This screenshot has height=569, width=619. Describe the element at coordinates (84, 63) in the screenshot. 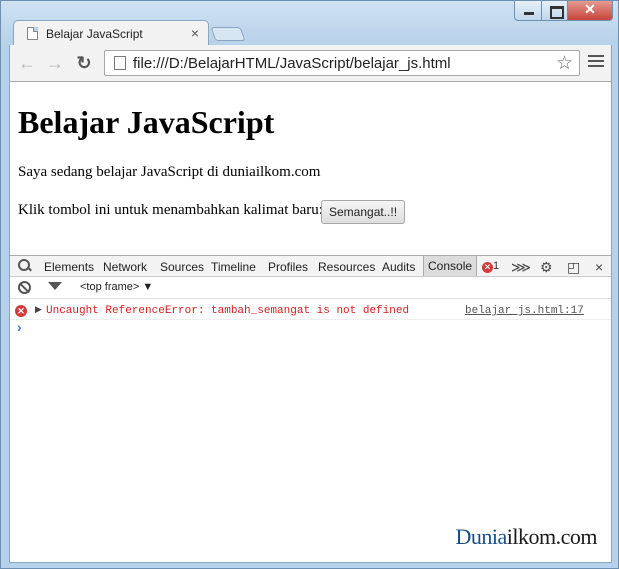

I see `reload-button: ↻` at that location.